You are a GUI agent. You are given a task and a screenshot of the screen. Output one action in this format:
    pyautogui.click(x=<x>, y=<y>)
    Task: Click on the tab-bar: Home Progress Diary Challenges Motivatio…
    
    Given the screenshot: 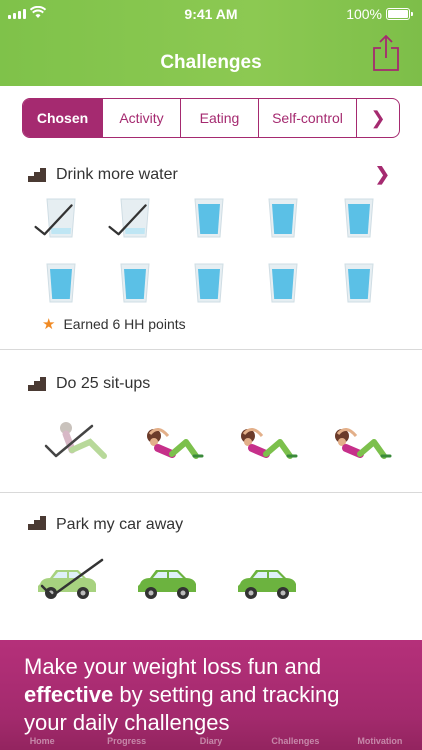 What is the action you would take?
    pyautogui.click(x=211, y=740)
    